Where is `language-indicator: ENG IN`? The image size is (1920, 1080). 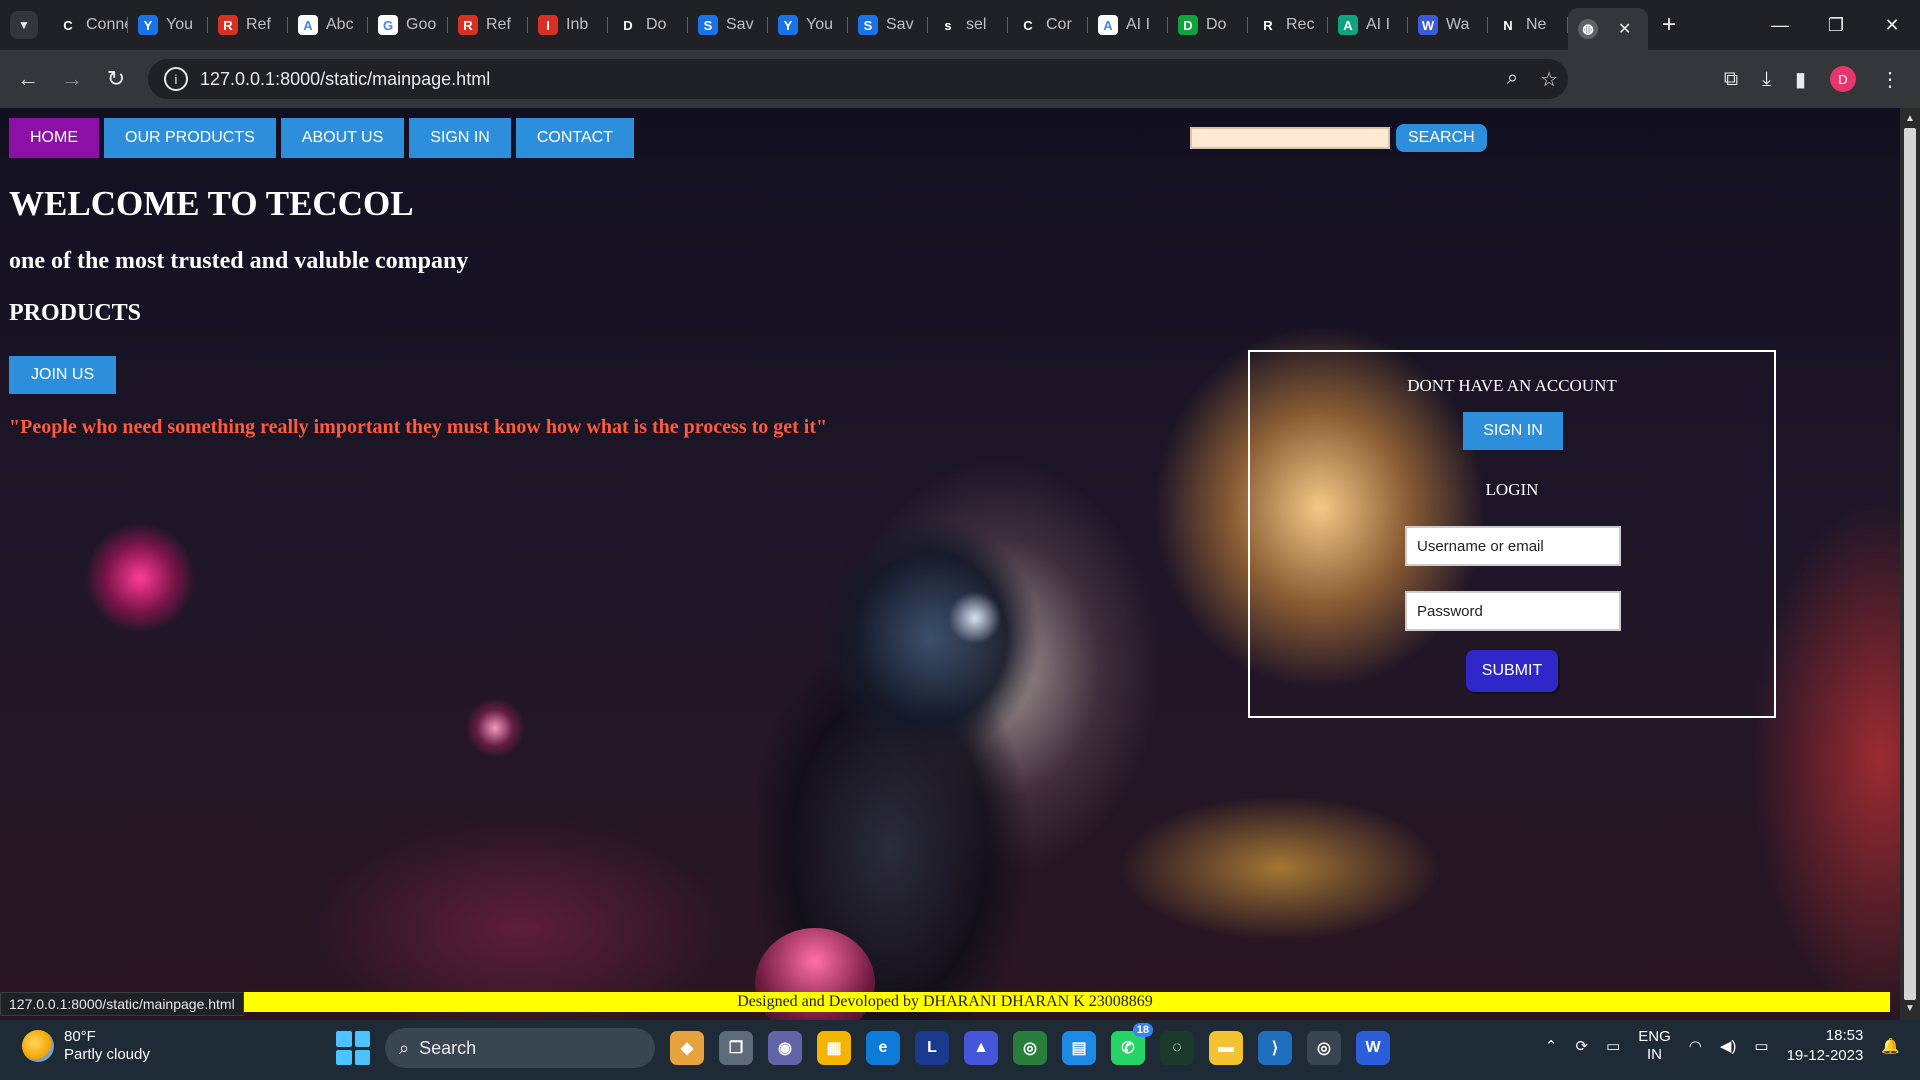
language-indicator: ENG IN is located at coordinates (1654, 1046).